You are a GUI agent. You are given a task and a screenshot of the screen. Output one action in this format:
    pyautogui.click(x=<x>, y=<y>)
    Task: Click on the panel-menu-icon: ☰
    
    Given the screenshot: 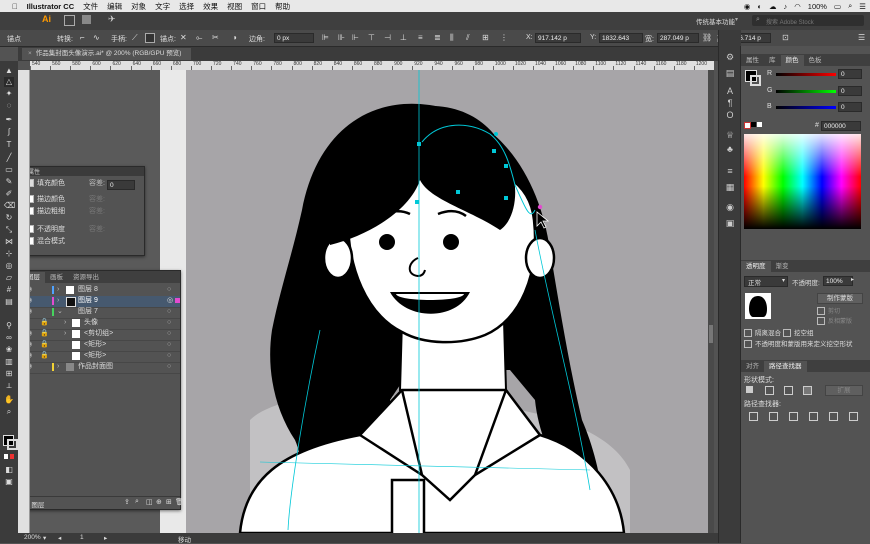 What is the action you would take?
    pyautogui.click(x=861, y=37)
    